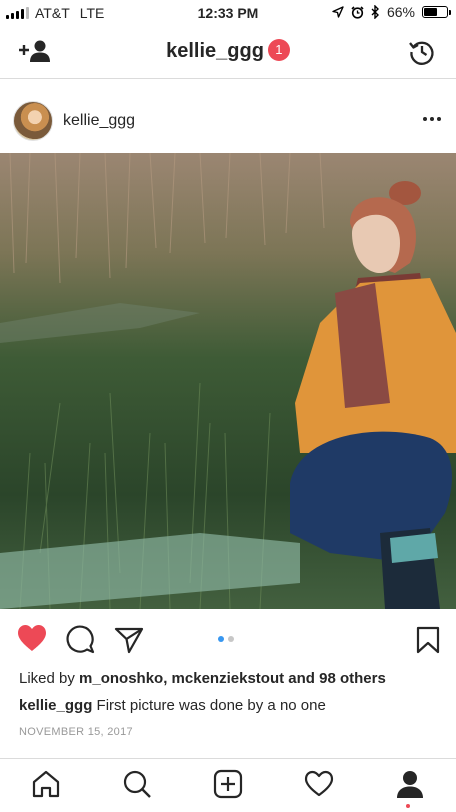 The height and width of the screenshot is (812, 456). What do you see at coordinates (231, 639) in the screenshot?
I see `carousel-dot` at bounding box center [231, 639].